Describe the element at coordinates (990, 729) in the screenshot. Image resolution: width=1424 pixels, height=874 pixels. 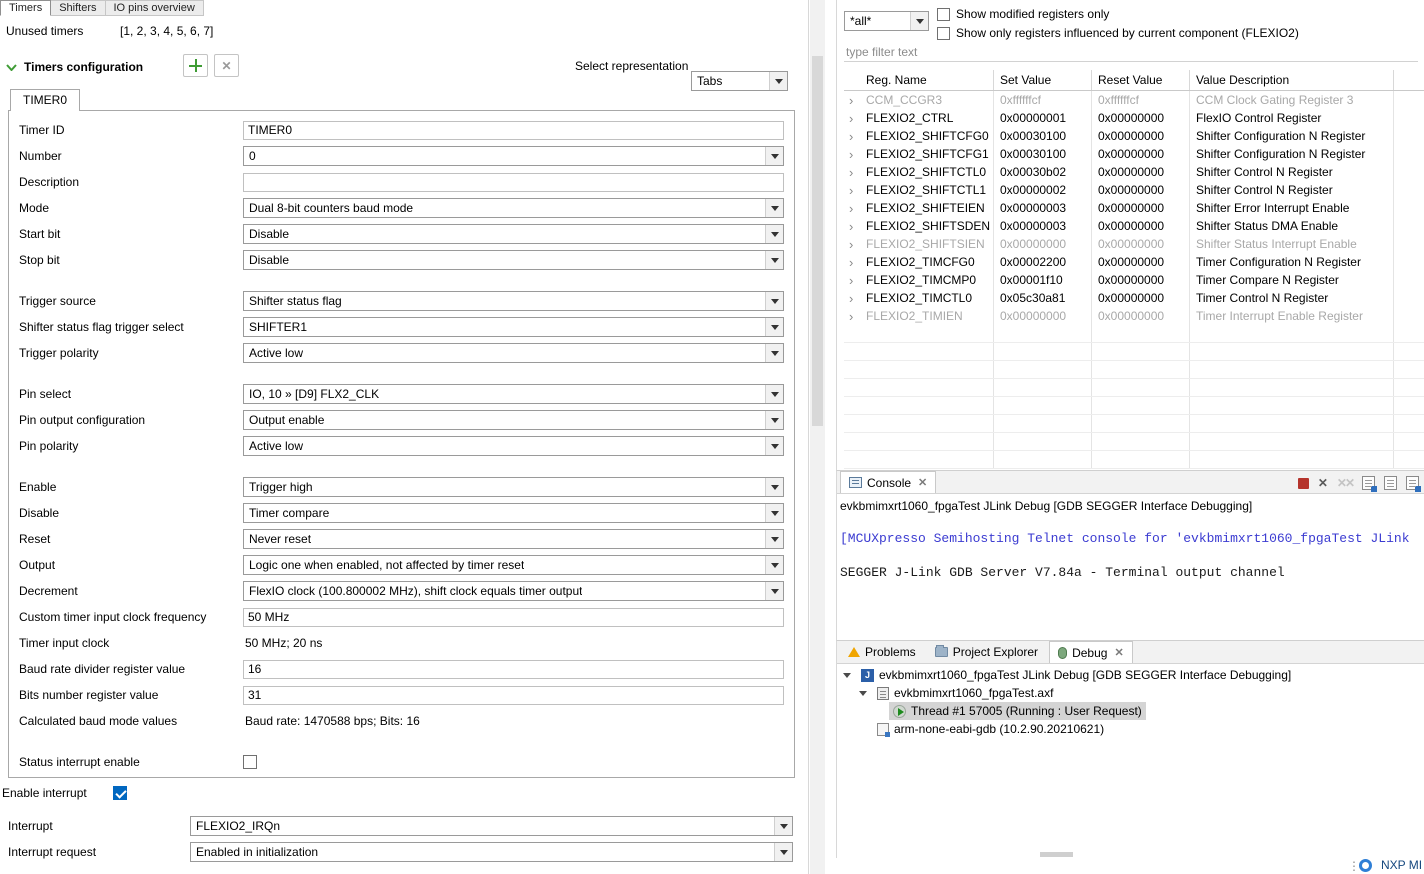
I see `tree-item: arm-none-eabi-gdb (10.2.90.20210621)` at that location.